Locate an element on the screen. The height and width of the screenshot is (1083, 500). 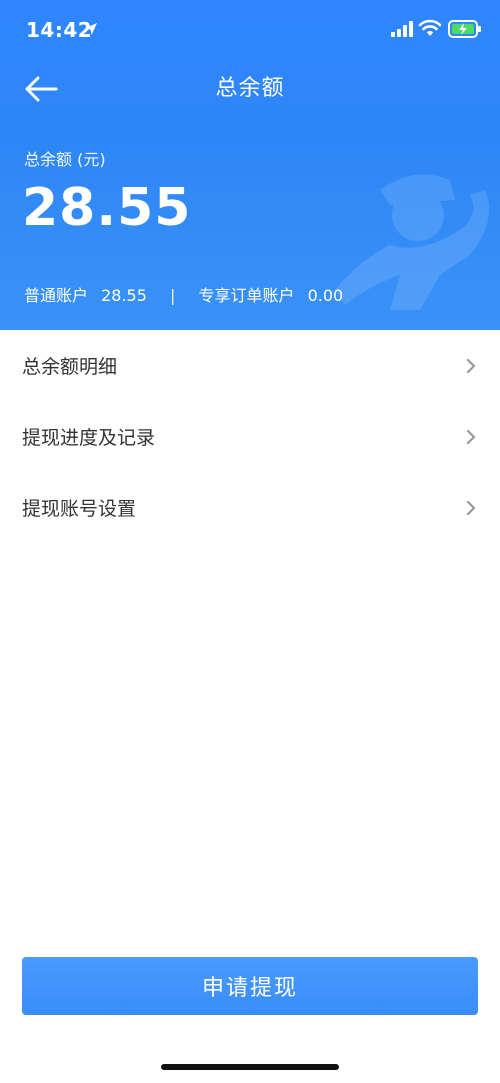
menu-item-withdraw-progress: 提现进度及记录 is located at coordinates (250, 436).